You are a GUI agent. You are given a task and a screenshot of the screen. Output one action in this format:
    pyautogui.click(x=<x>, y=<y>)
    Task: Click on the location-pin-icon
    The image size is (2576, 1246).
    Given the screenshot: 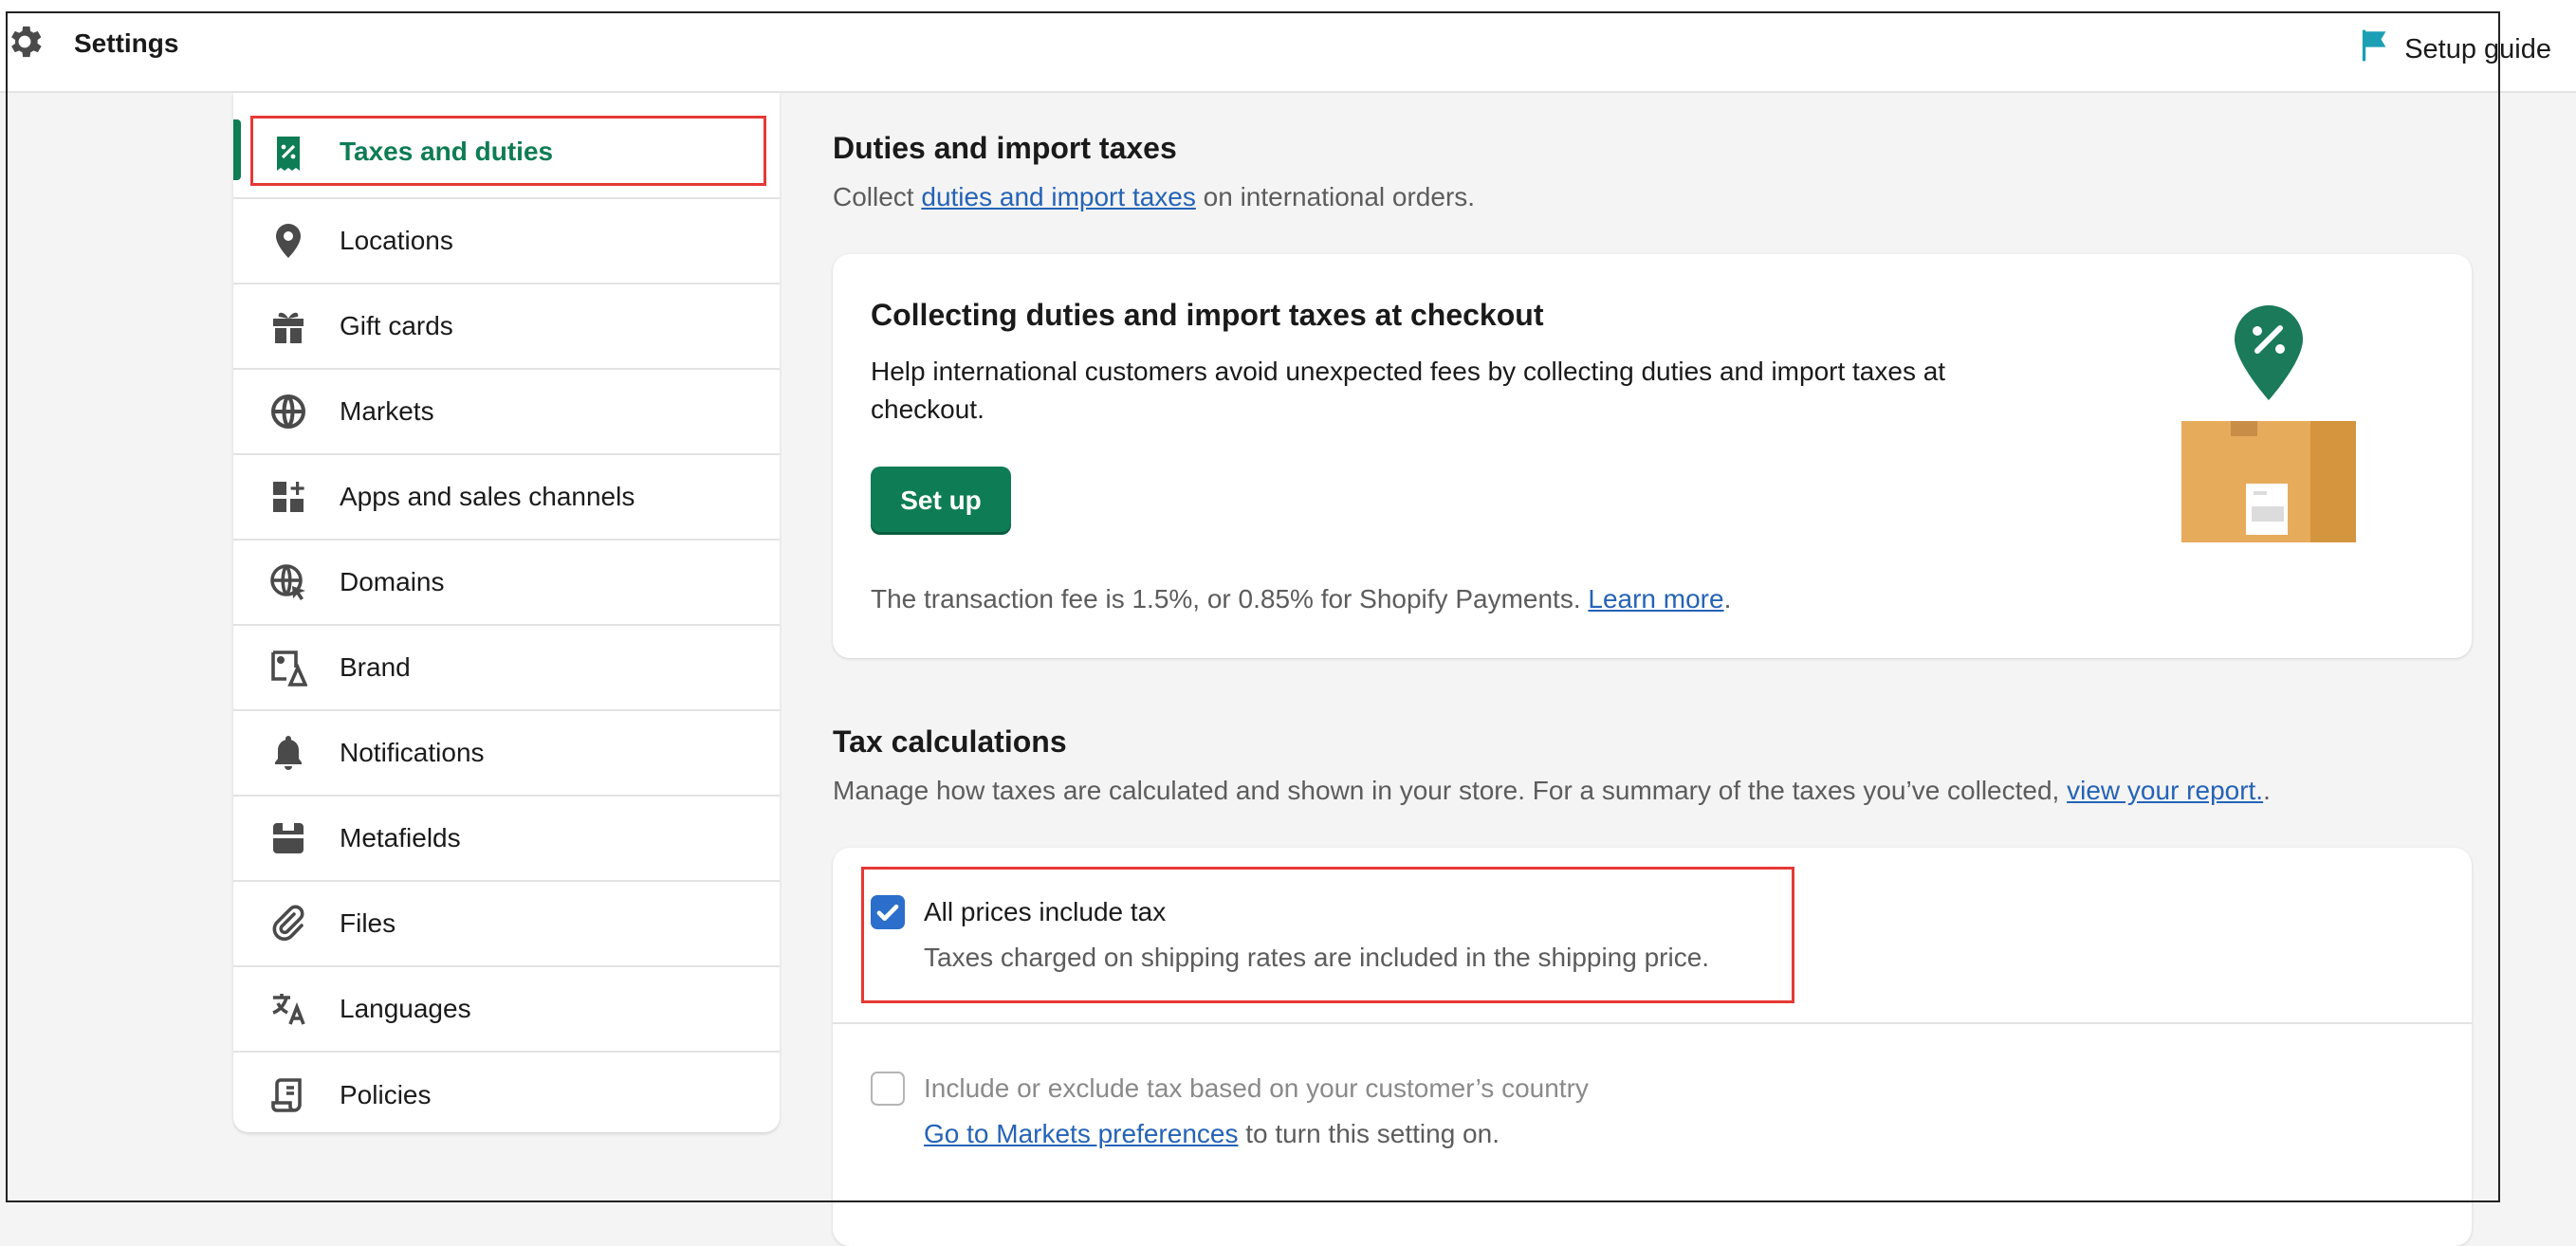 What is the action you would take?
    pyautogui.click(x=288, y=241)
    